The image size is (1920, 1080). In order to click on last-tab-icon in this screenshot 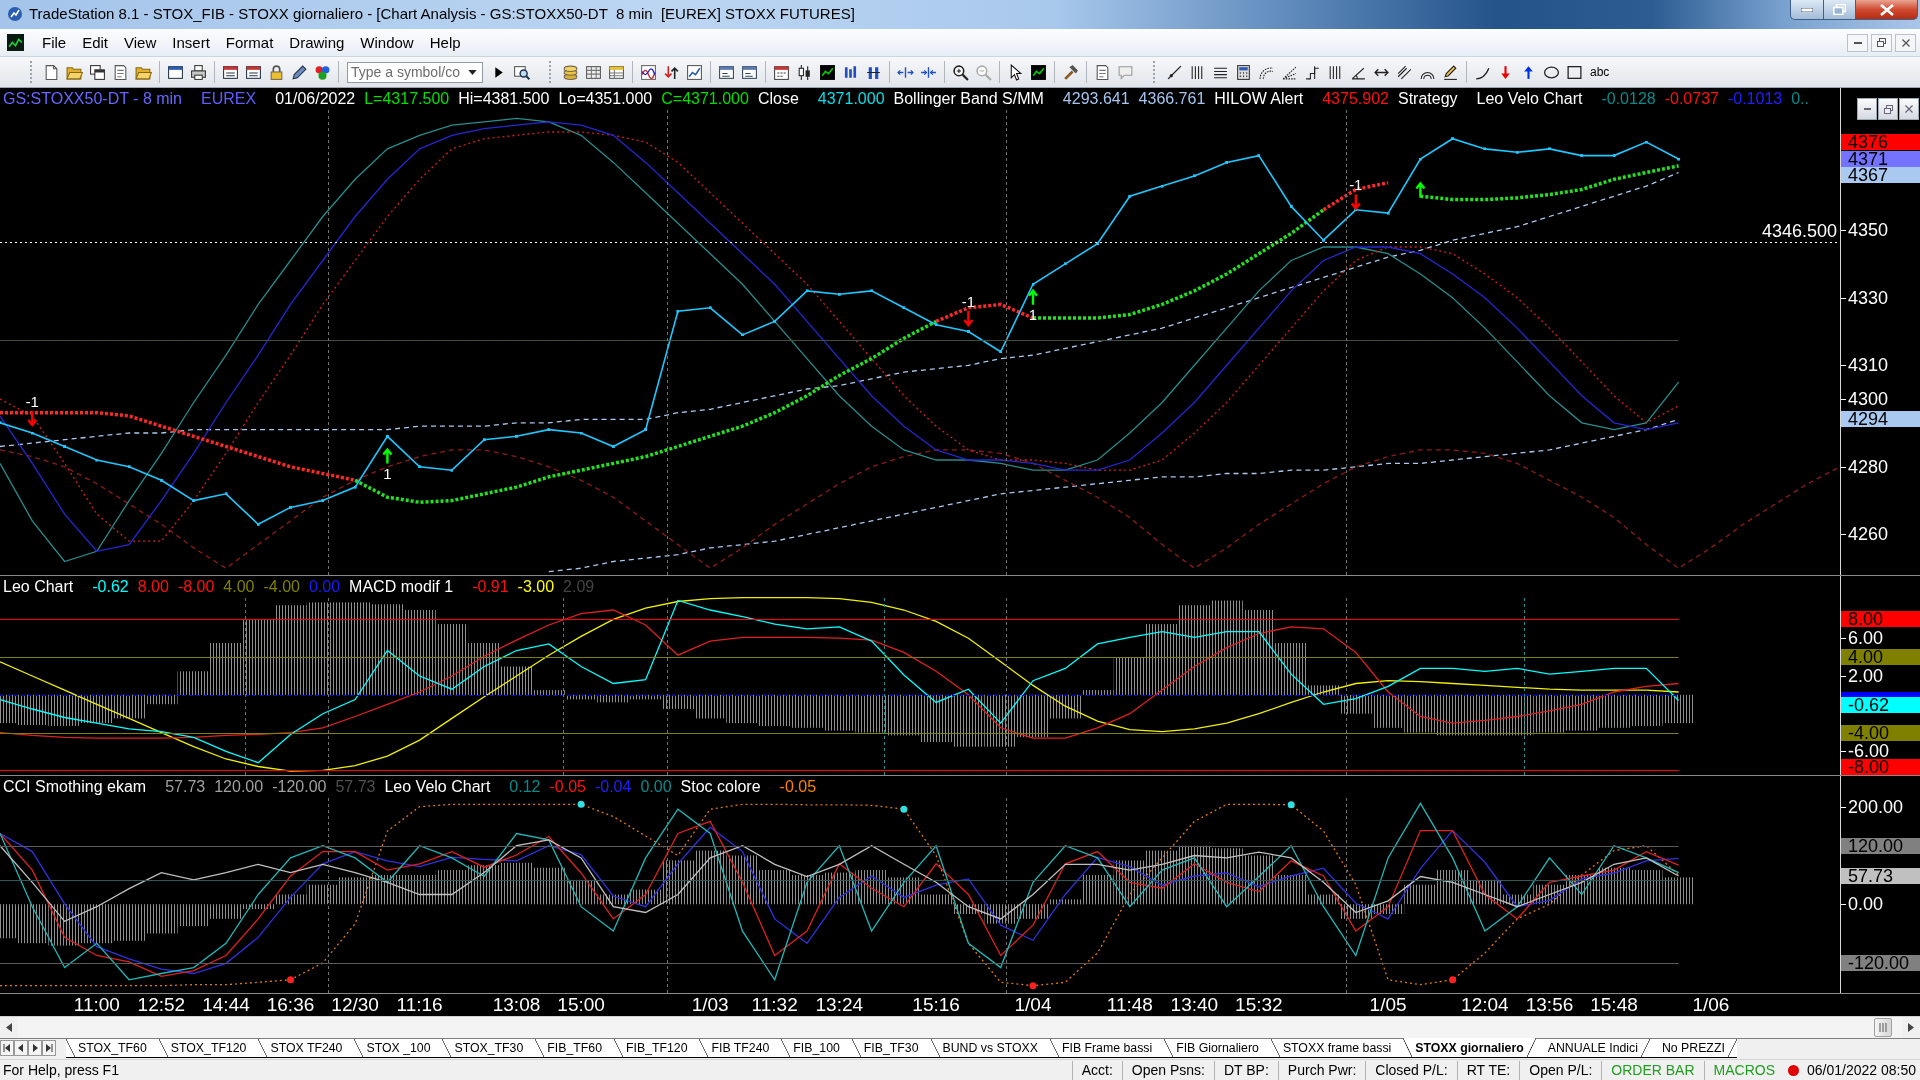, I will do `click(49, 1048)`.